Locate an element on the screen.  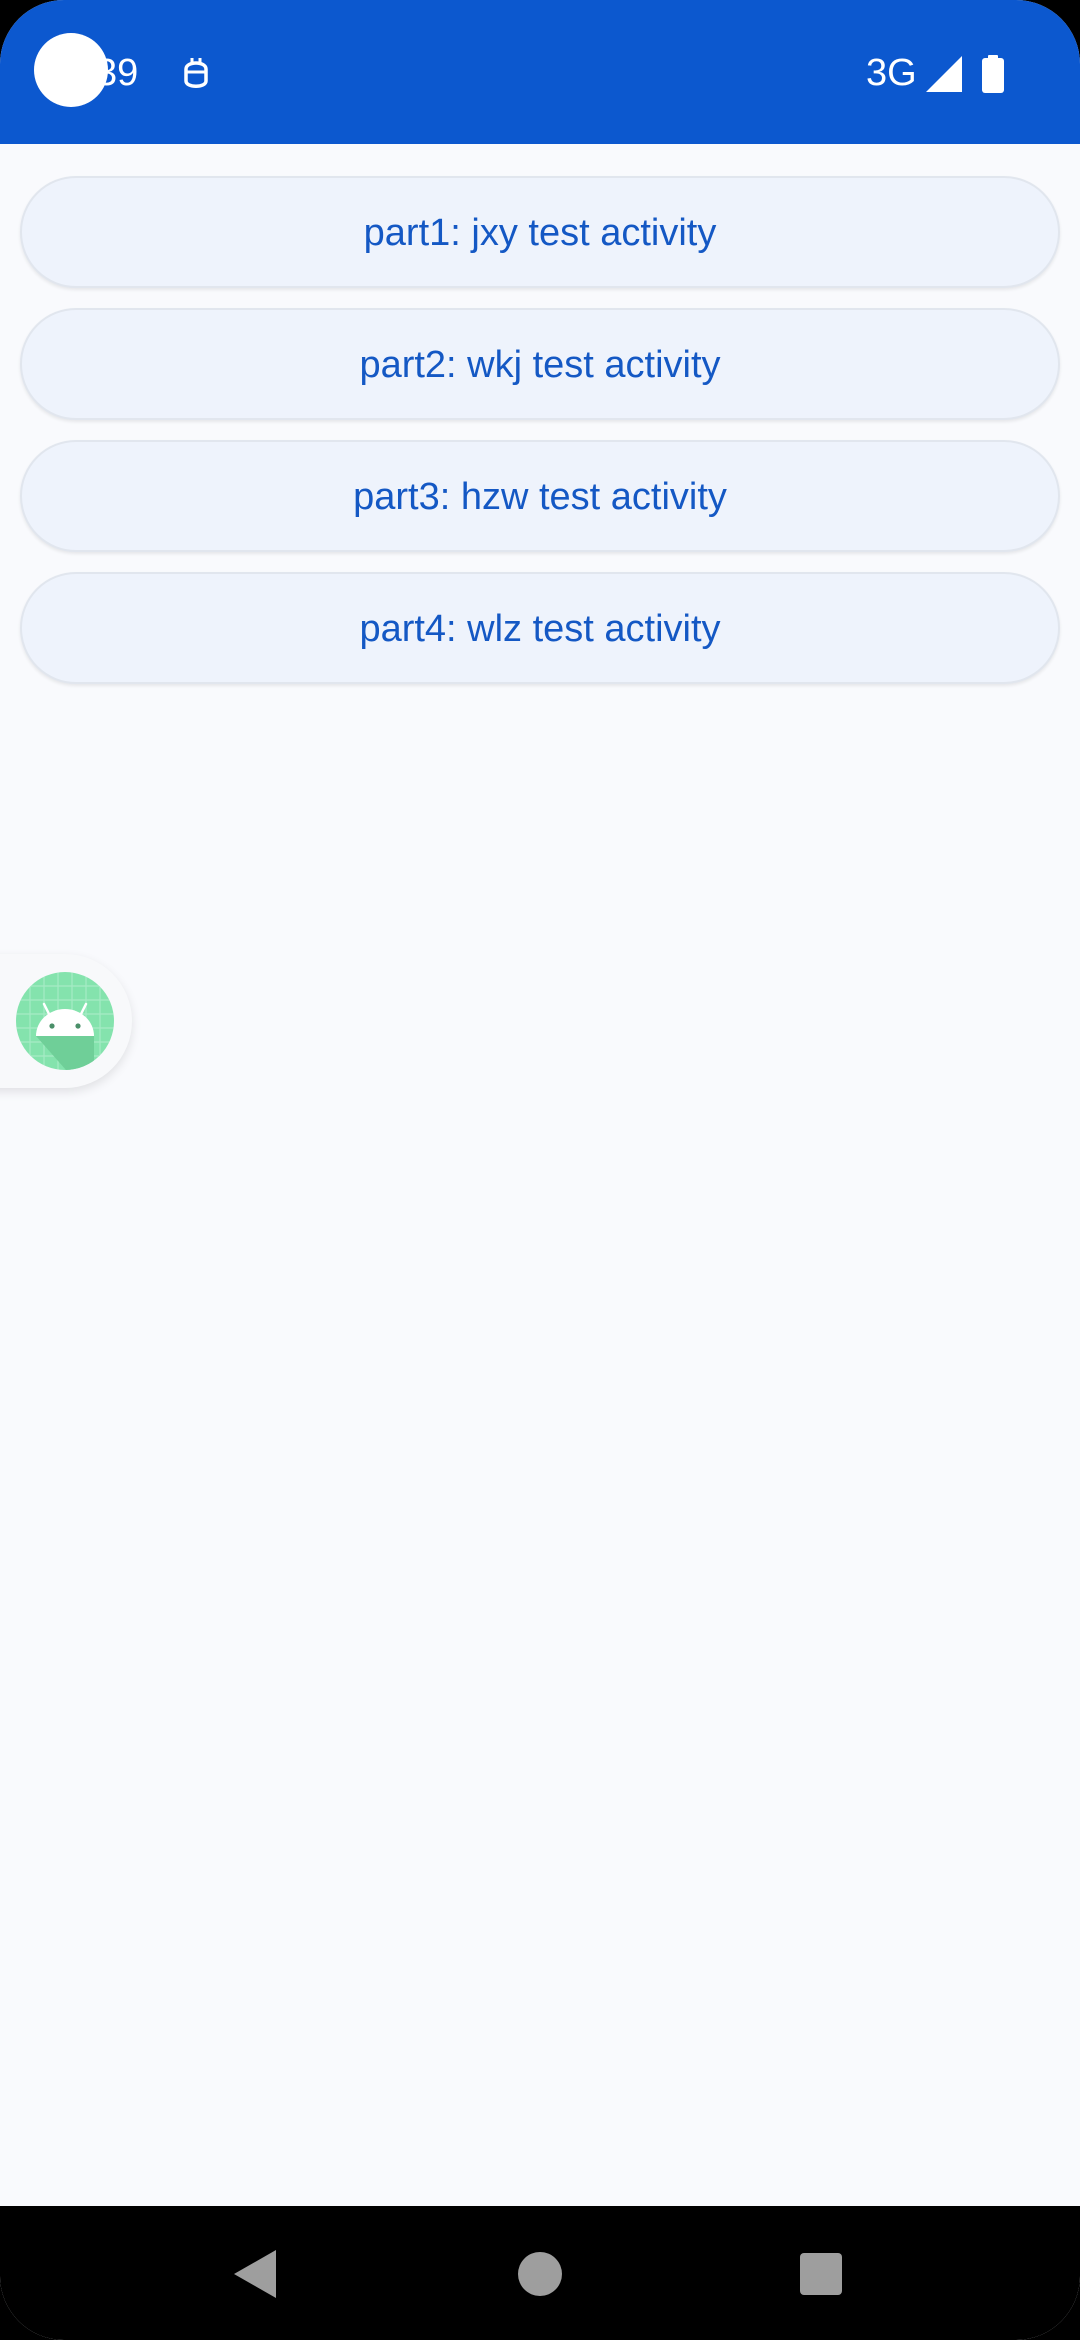
part2-activity-button: part2: wkj test activity is located at coordinates (540, 364).